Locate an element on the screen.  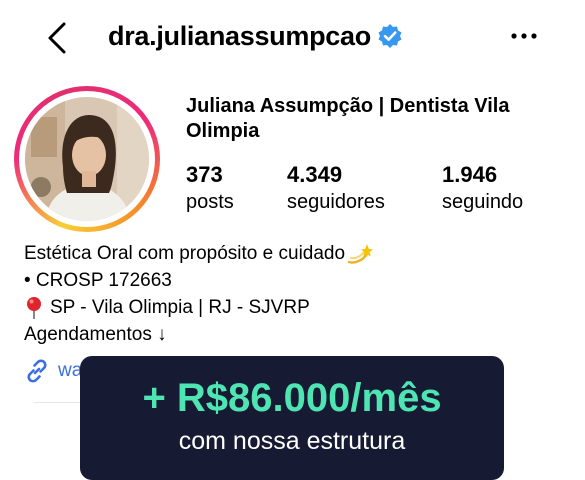
round-pushpin-emoji is located at coordinates (34, 307).